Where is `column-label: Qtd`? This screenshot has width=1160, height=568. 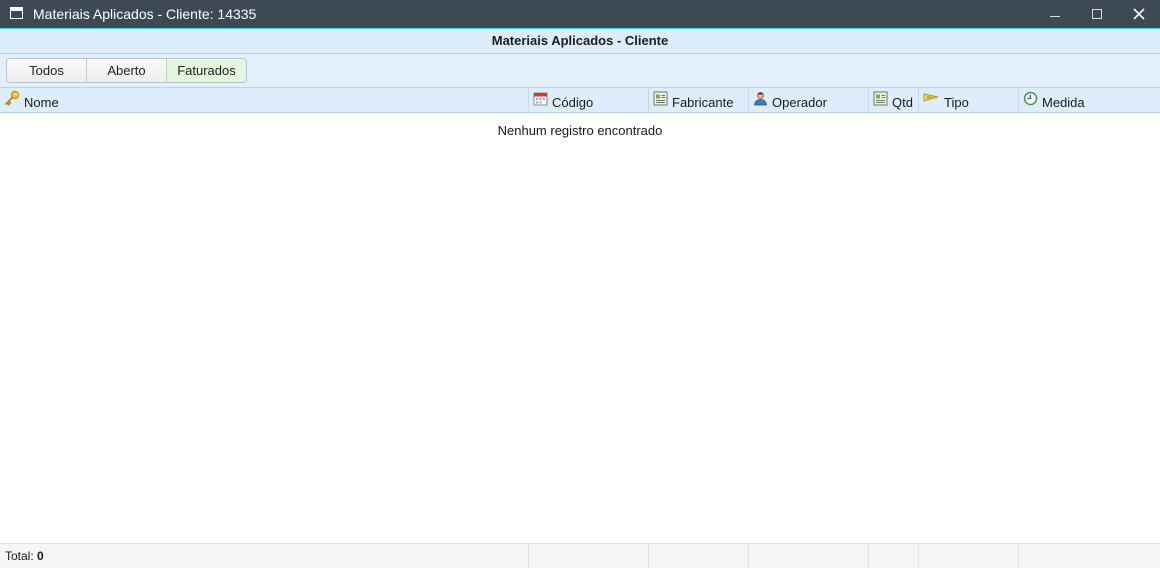
column-label: Qtd is located at coordinates (902, 102).